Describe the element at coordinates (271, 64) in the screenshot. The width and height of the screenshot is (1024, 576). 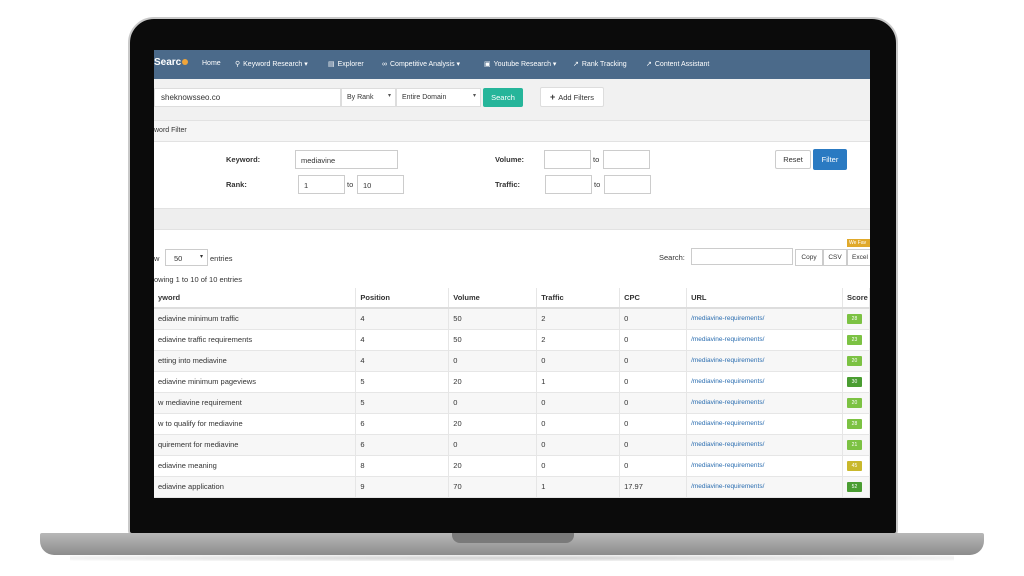
I see `nav-keyword-research: ⚲ Keyword Research ▾` at that location.